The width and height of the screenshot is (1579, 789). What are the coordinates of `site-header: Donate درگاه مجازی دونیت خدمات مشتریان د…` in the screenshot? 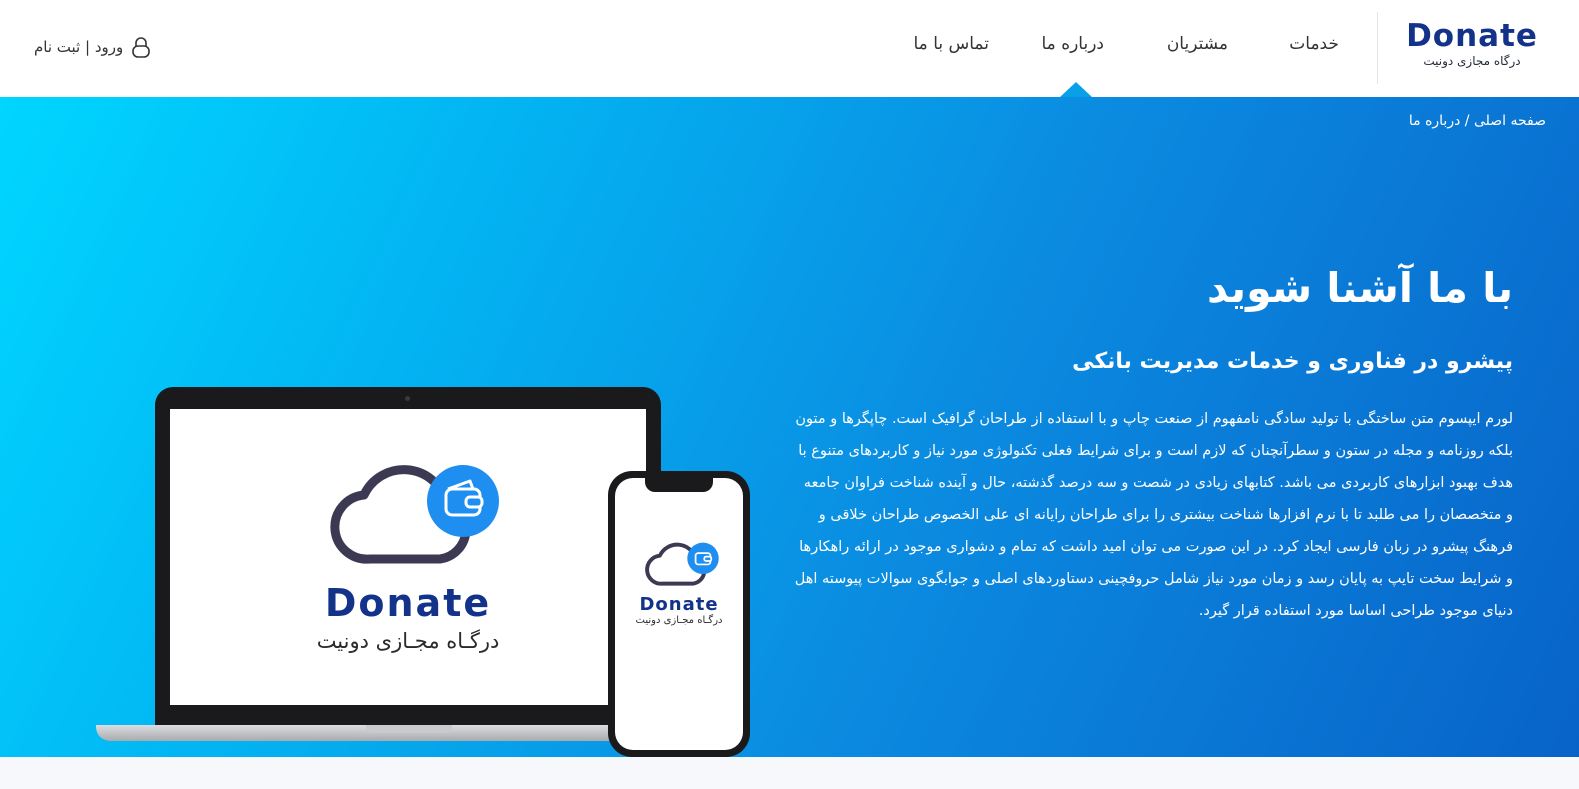 It's located at (789, 48).